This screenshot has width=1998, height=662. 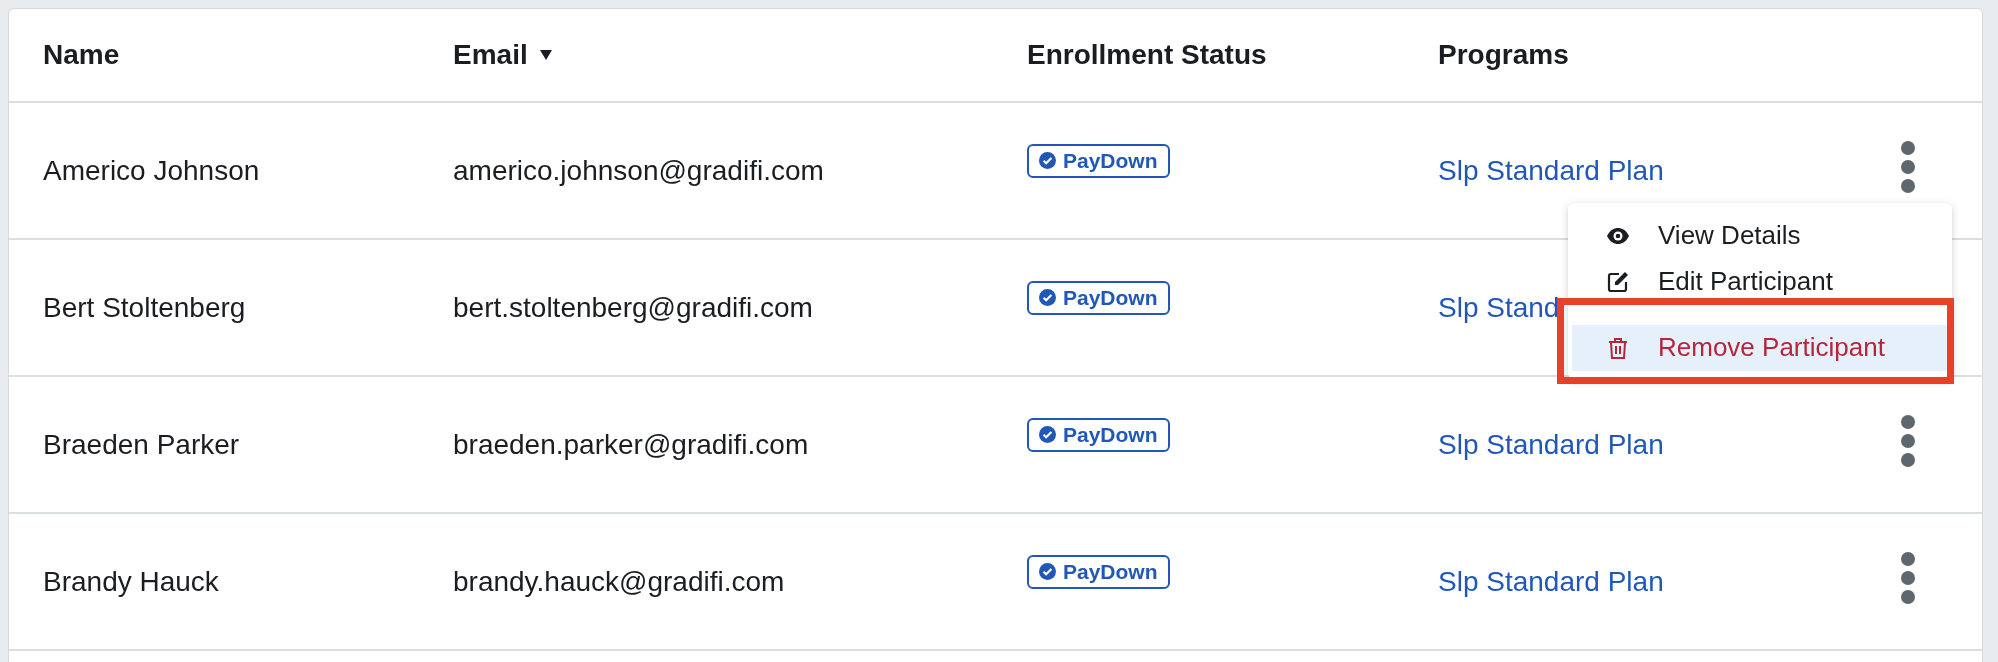 I want to click on column-header: Enrollment Status, so click(x=1147, y=55).